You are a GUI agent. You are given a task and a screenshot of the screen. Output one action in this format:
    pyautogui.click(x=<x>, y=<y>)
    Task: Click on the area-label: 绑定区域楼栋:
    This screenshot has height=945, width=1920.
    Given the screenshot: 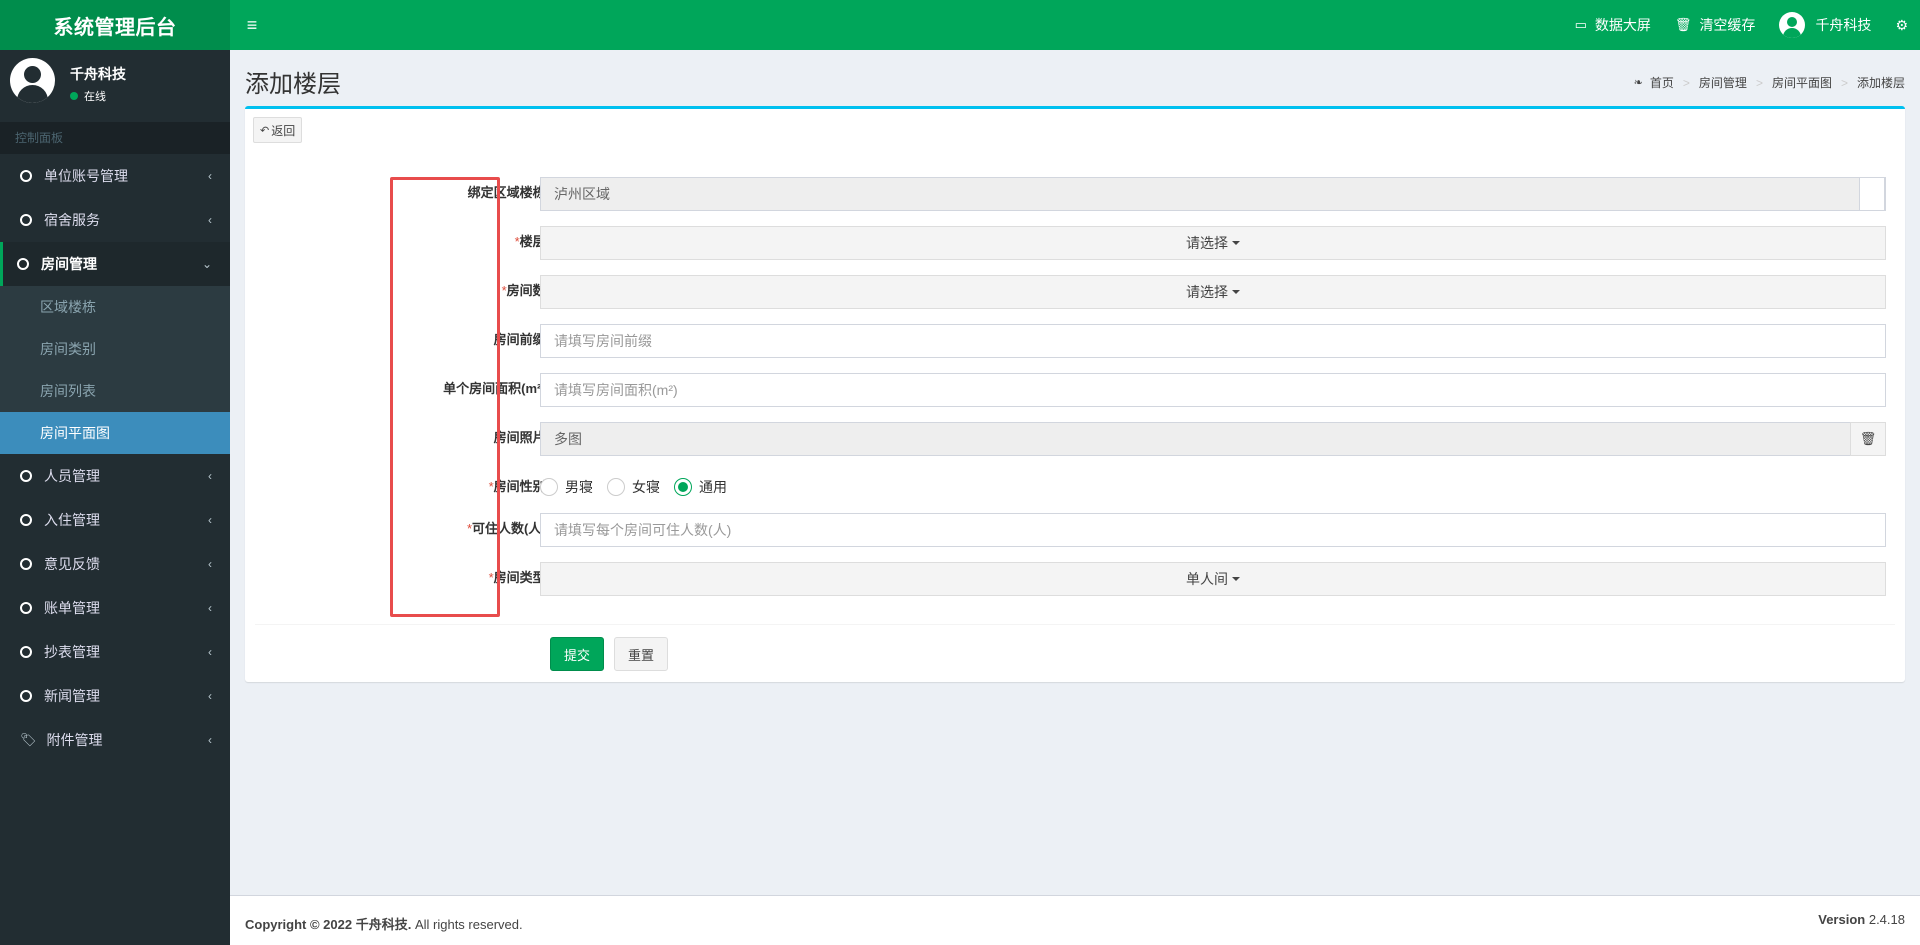 What is the action you would take?
    pyautogui.click(x=509, y=193)
    